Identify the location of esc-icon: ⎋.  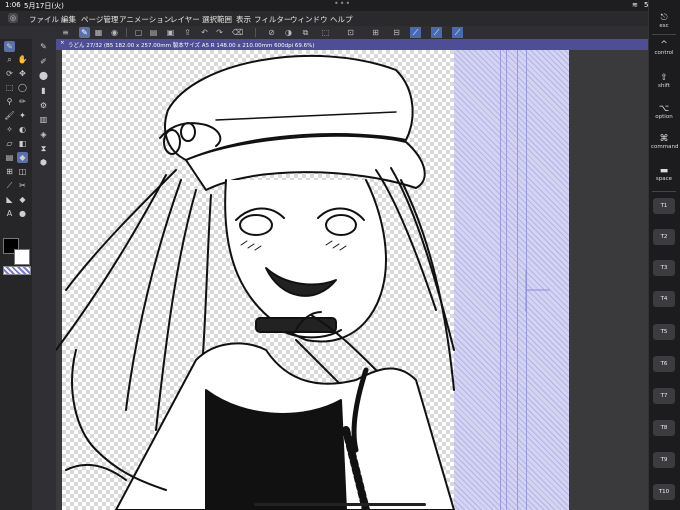
(664, 18).